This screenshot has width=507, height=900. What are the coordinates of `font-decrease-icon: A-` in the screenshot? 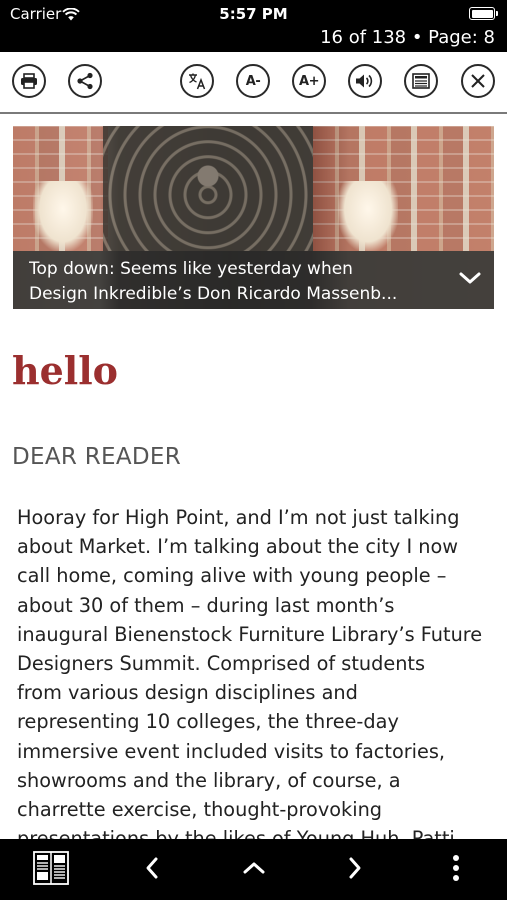 It's located at (253, 81).